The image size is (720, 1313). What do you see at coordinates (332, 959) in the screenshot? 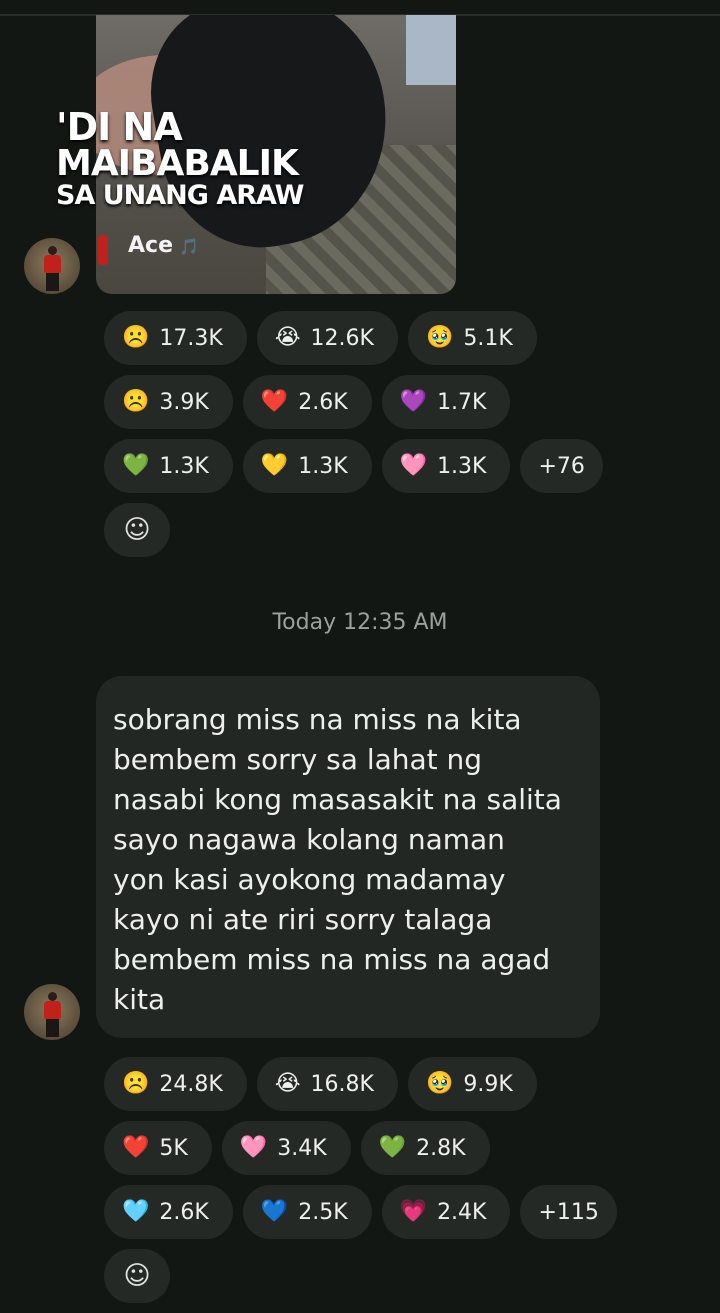
I see `message-line: bembem miss na miss na agad` at bounding box center [332, 959].